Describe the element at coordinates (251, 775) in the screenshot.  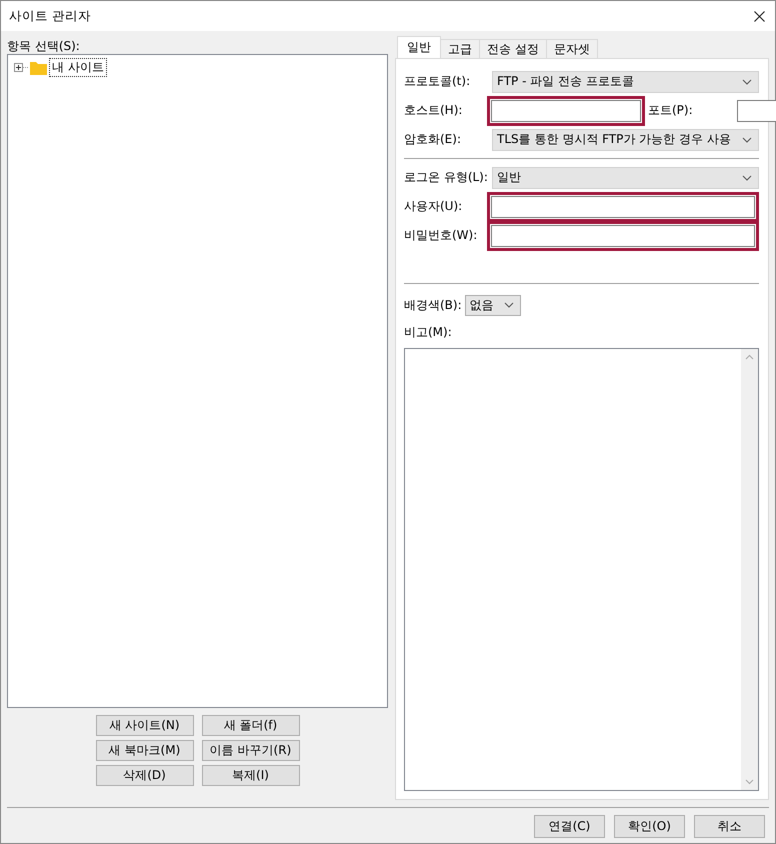
I see `site-button: 복제(I)` at that location.